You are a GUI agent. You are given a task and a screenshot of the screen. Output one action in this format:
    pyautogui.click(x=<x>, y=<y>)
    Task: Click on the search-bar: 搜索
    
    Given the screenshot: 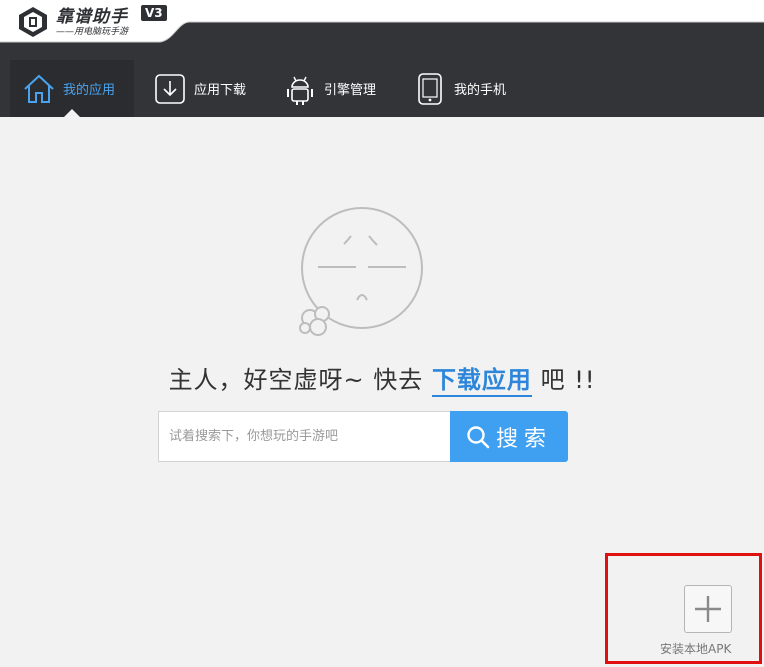 What is the action you would take?
    pyautogui.click(x=363, y=436)
    